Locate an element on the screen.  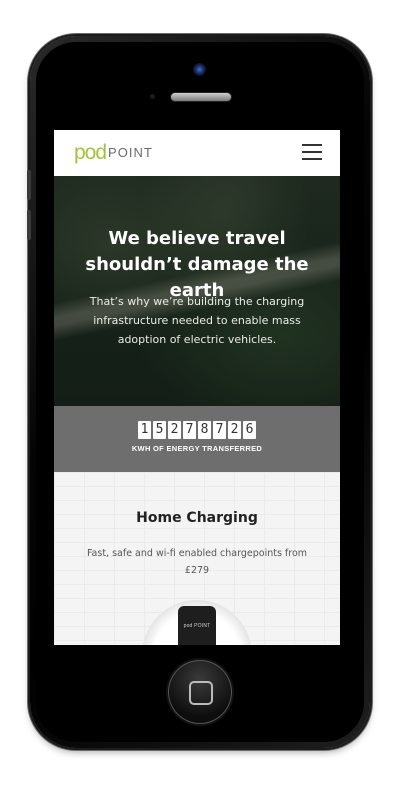
earpiece-speaker is located at coordinates (201, 97).